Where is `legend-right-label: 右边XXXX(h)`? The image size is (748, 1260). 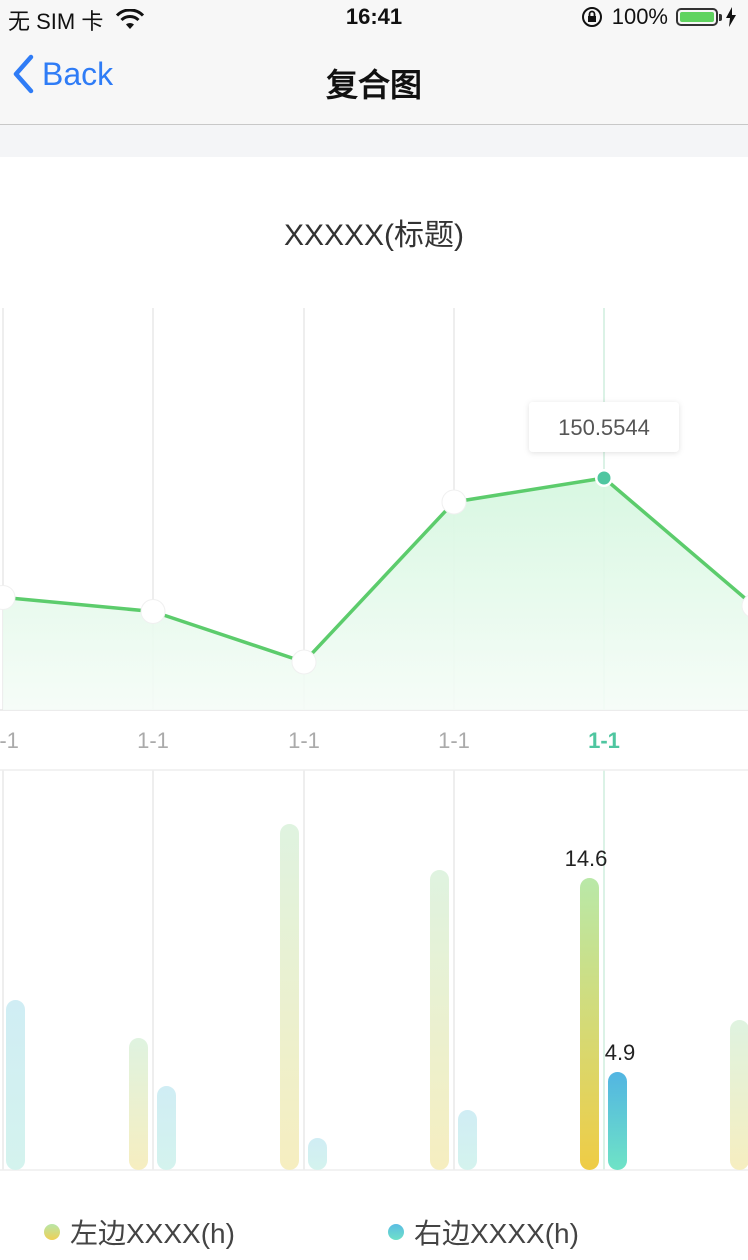 legend-right-label: 右边XXXX(h) is located at coordinates (496, 1233).